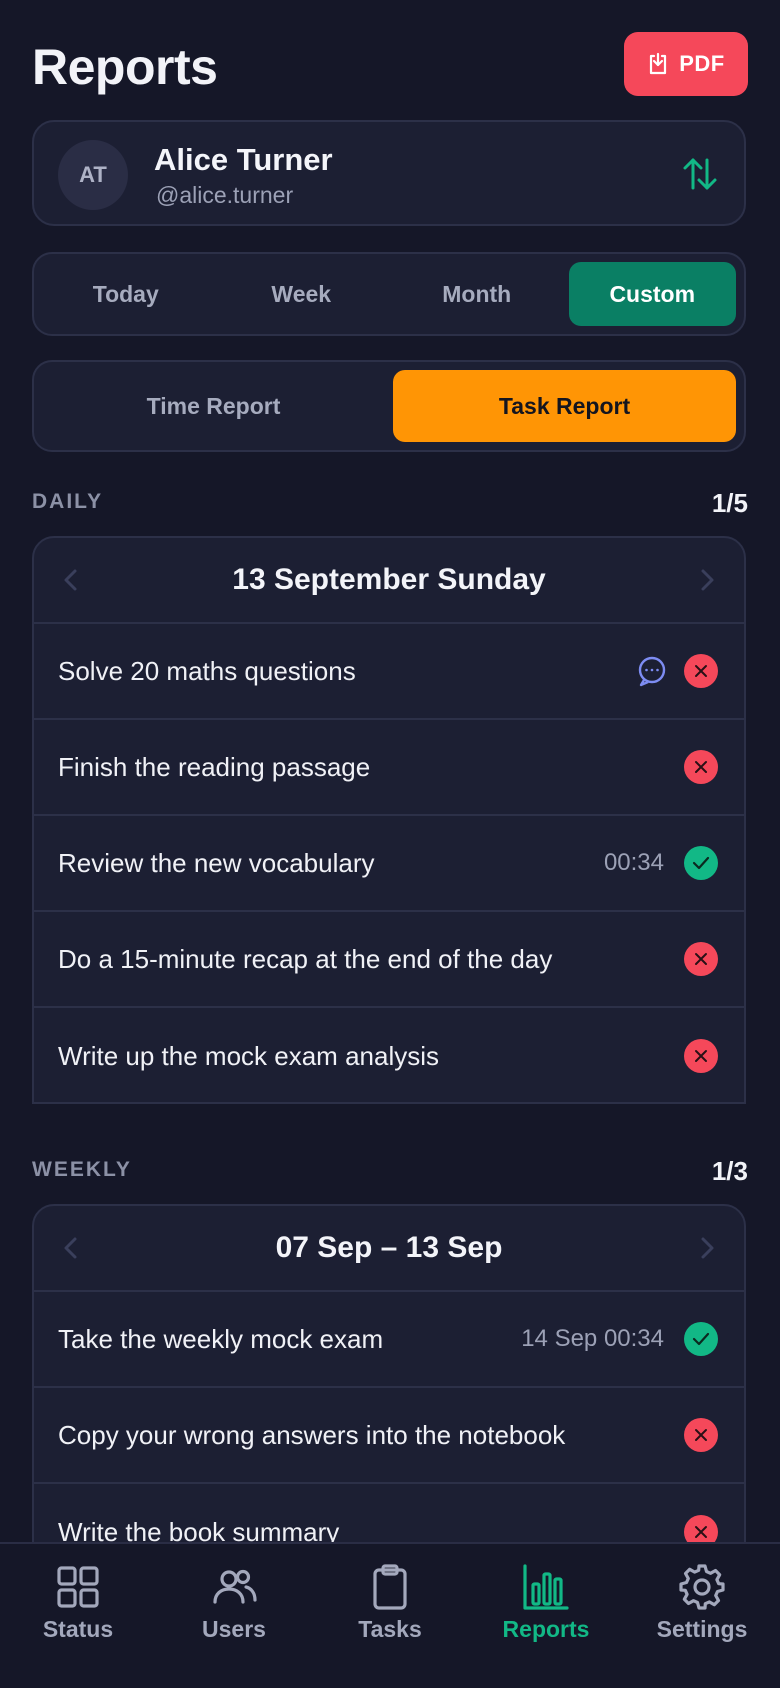 Image resolution: width=780 pixels, height=1688 pixels. What do you see at coordinates (729, 503) in the screenshot?
I see `daily-page-count: 1/5` at bounding box center [729, 503].